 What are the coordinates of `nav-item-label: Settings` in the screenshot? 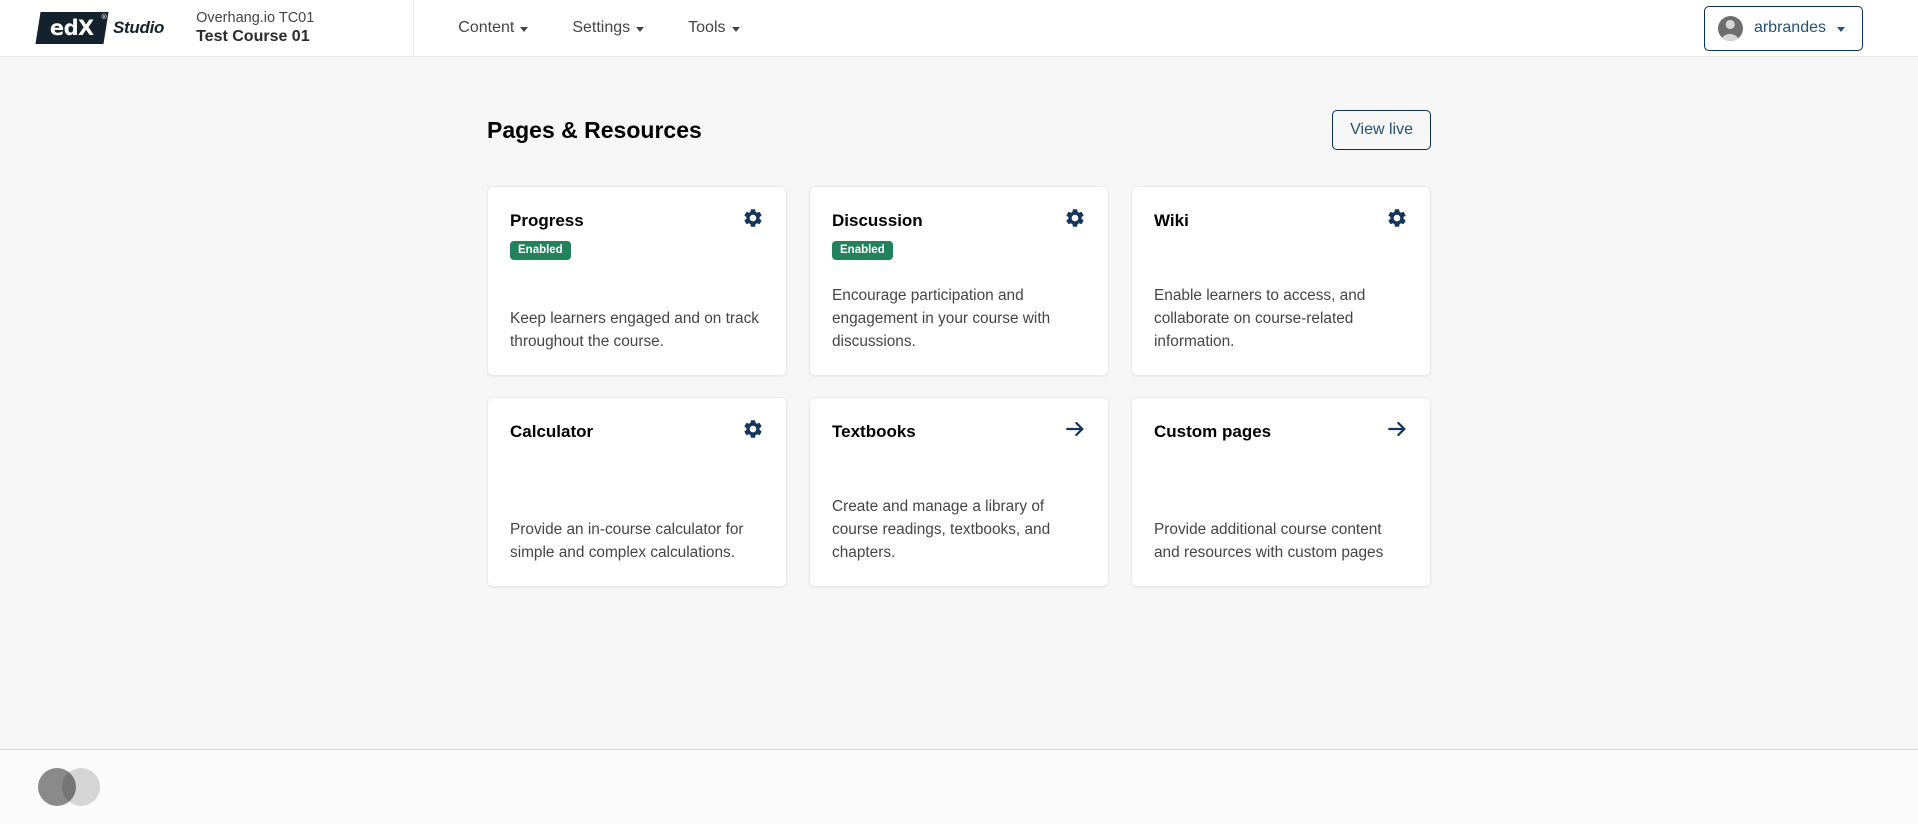 It's located at (601, 27).